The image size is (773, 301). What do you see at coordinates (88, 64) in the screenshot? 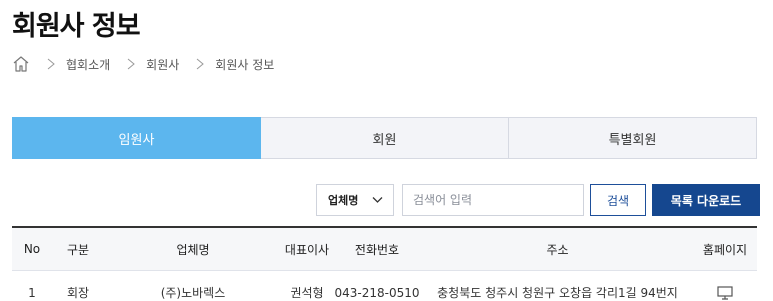
I see `breadcrumb-item: 협회소개` at bounding box center [88, 64].